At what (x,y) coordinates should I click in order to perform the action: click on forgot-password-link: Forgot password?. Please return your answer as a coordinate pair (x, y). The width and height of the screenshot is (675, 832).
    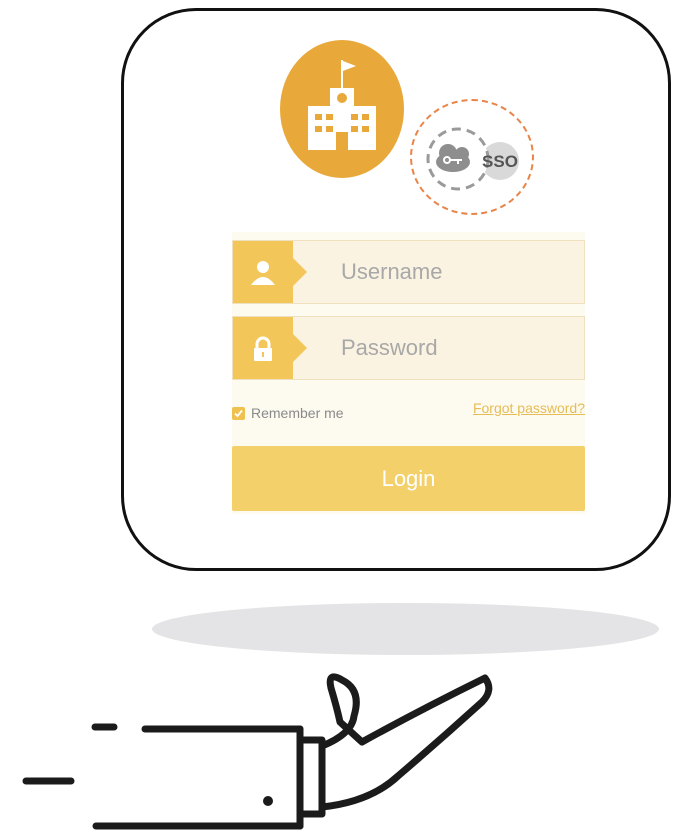
    Looking at the image, I should click on (529, 408).